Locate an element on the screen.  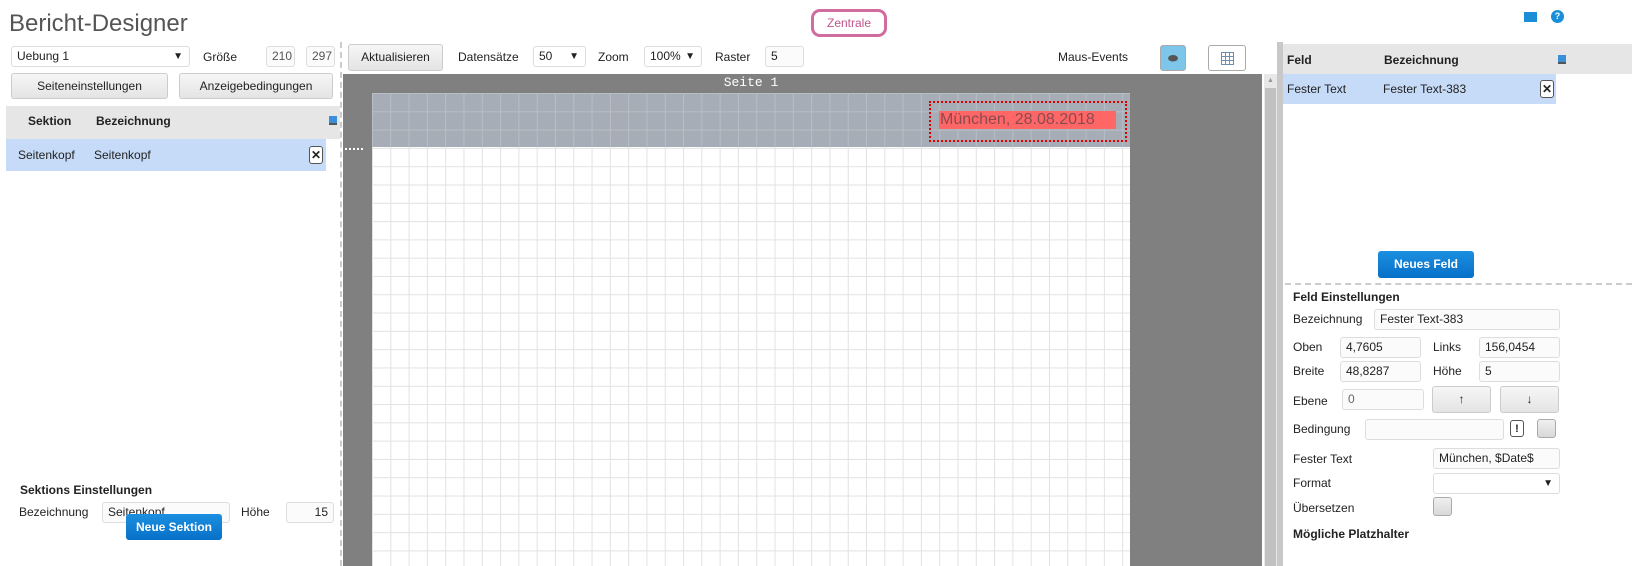
fixed-text-label: Fester Text is located at coordinates (1323, 459).